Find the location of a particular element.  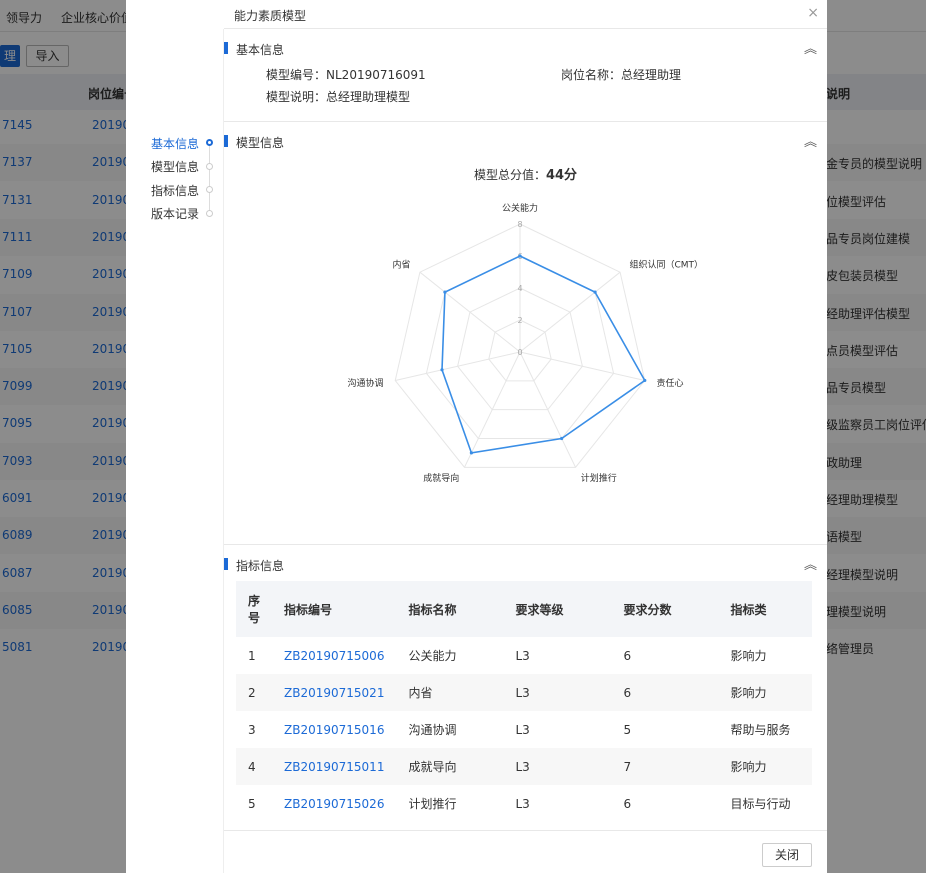

model-info-header: 模型信息 ︽ is located at coordinates (525, 143).